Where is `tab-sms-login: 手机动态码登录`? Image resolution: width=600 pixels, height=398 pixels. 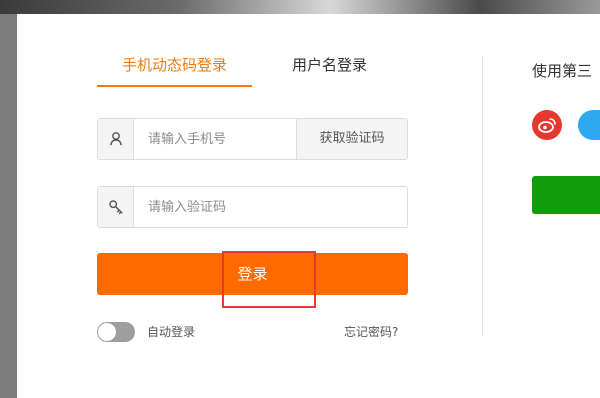 tab-sms-login: 手机动态码登录 is located at coordinates (174, 65).